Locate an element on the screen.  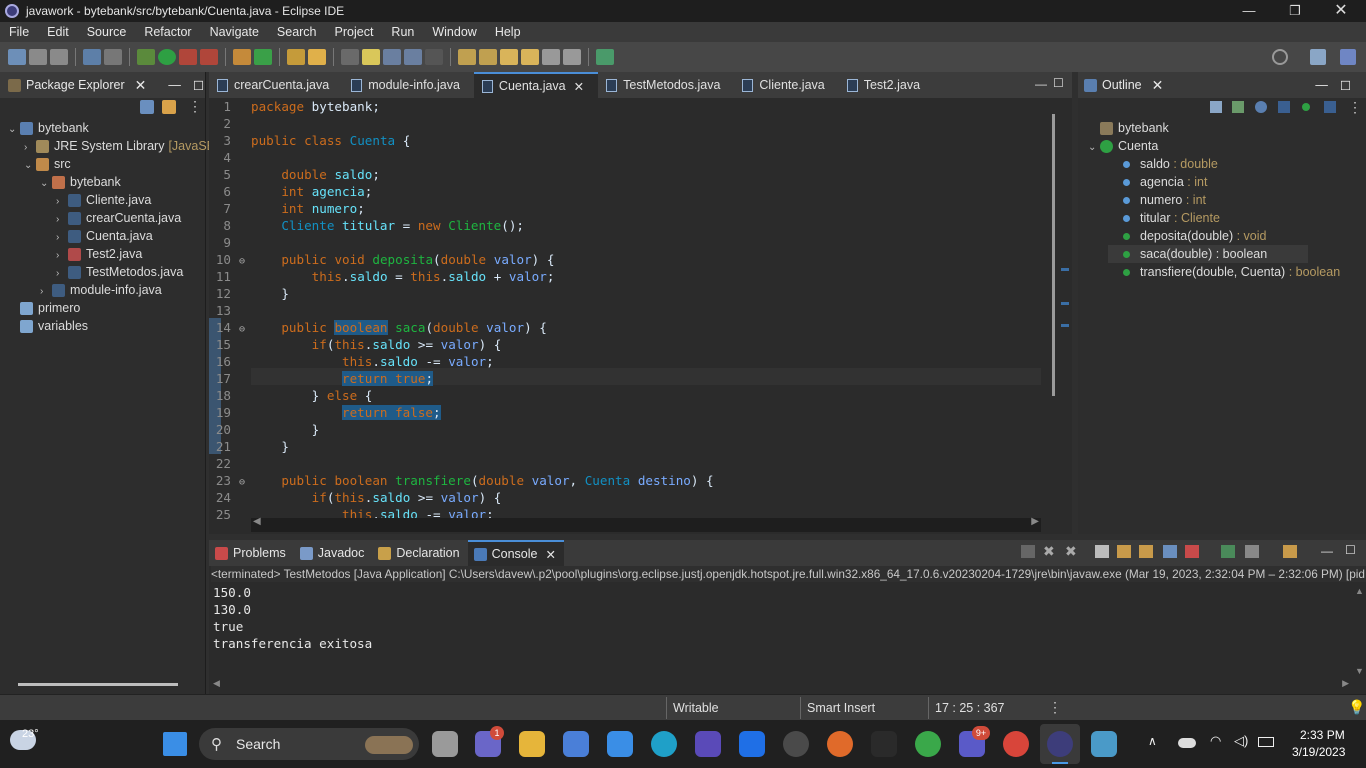
status-menu-icon: ⋮ is located at coordinates (1055, 707).